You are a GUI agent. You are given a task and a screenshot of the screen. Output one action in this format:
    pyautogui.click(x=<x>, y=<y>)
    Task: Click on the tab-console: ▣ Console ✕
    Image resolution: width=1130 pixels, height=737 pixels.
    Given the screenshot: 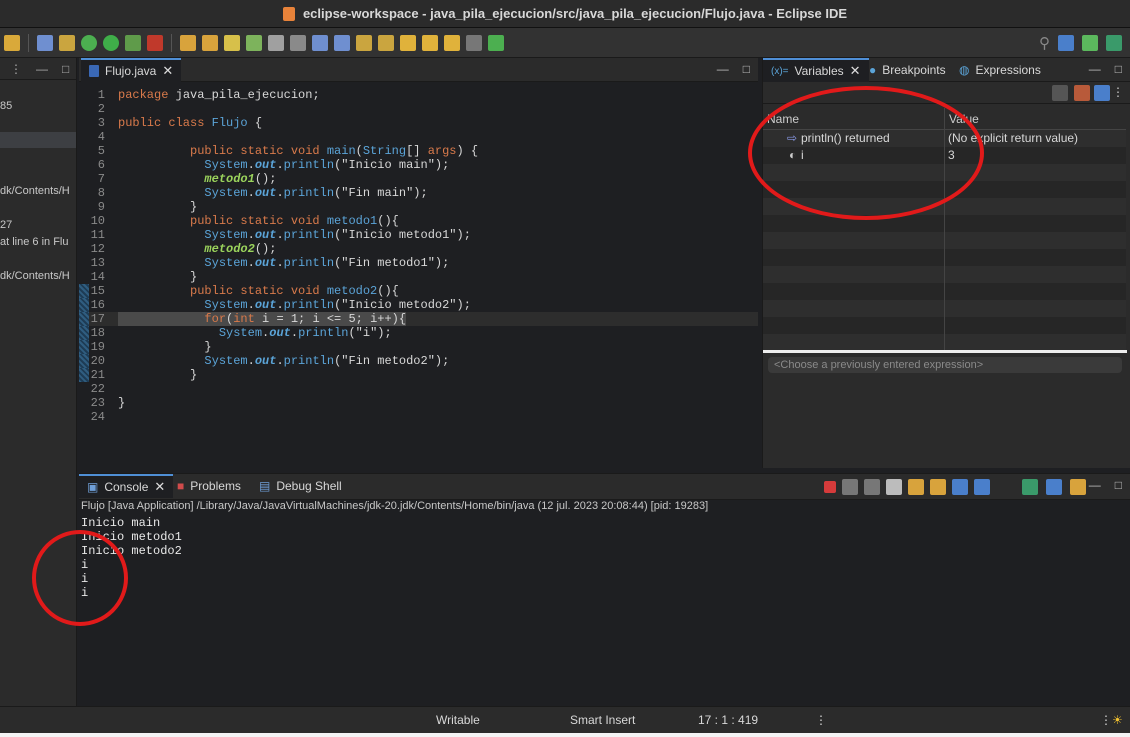 What is the action you would take?
    pyautogui.click(x=126, y=486)
    